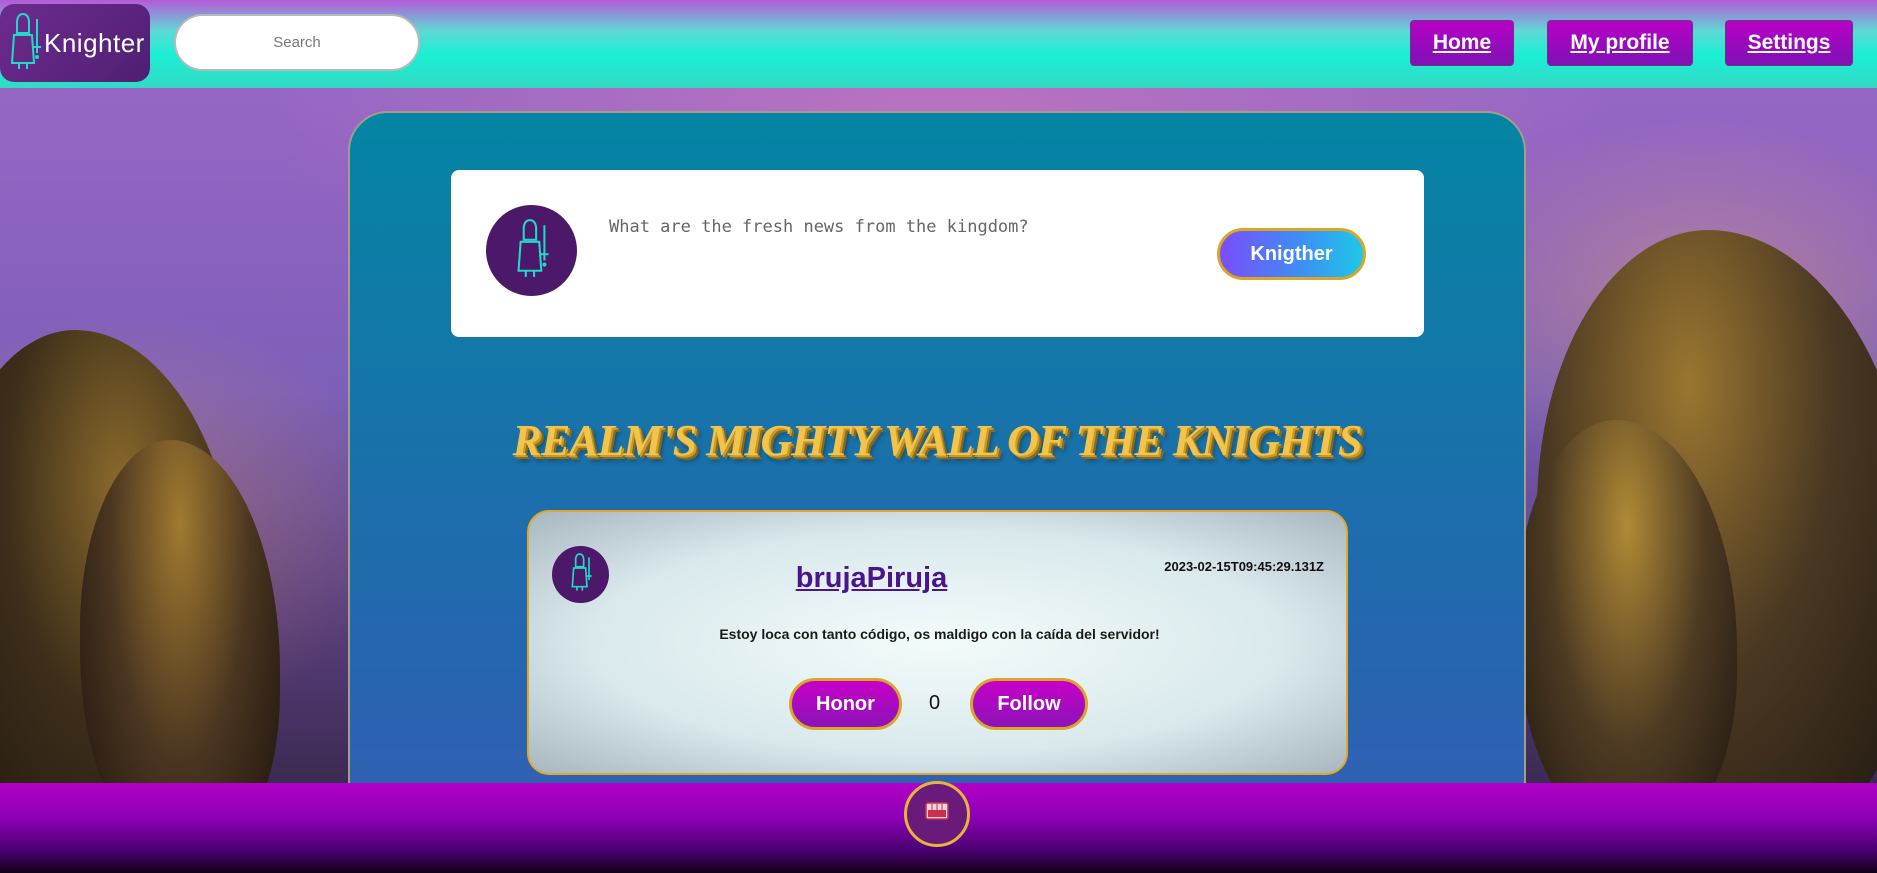 This screenshot has height=873, width=1877. Describe the element at coordinates (1462, 43) in the screenshot. I see `nav-home-button: Home` at that location.